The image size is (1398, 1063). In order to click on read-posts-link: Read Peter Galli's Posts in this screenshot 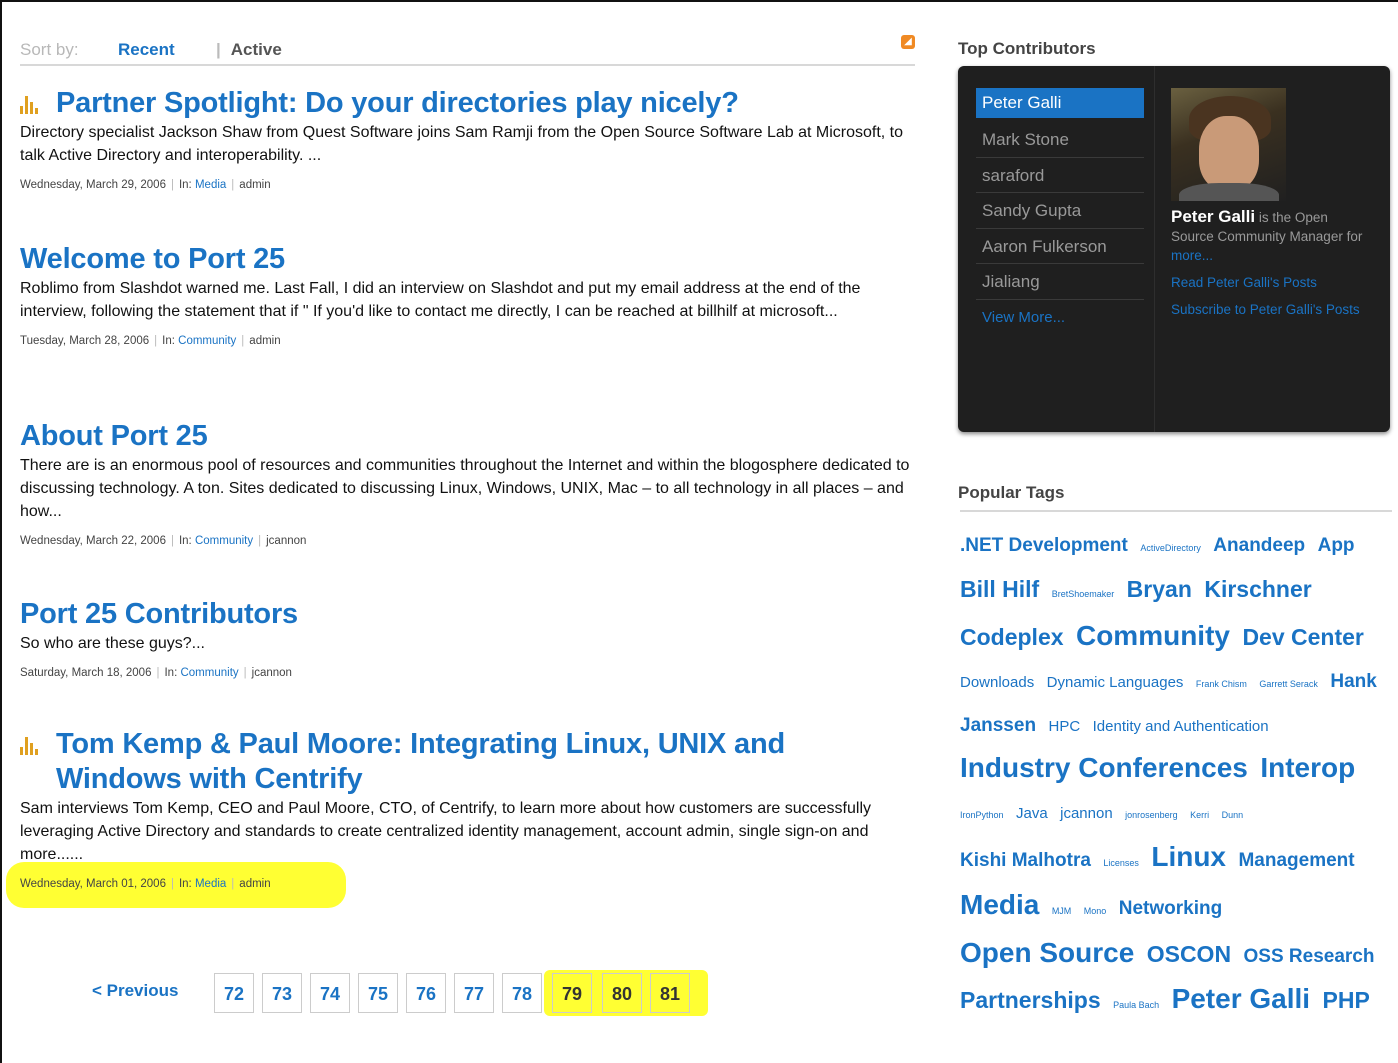, I will do `click(1271, 282)`.